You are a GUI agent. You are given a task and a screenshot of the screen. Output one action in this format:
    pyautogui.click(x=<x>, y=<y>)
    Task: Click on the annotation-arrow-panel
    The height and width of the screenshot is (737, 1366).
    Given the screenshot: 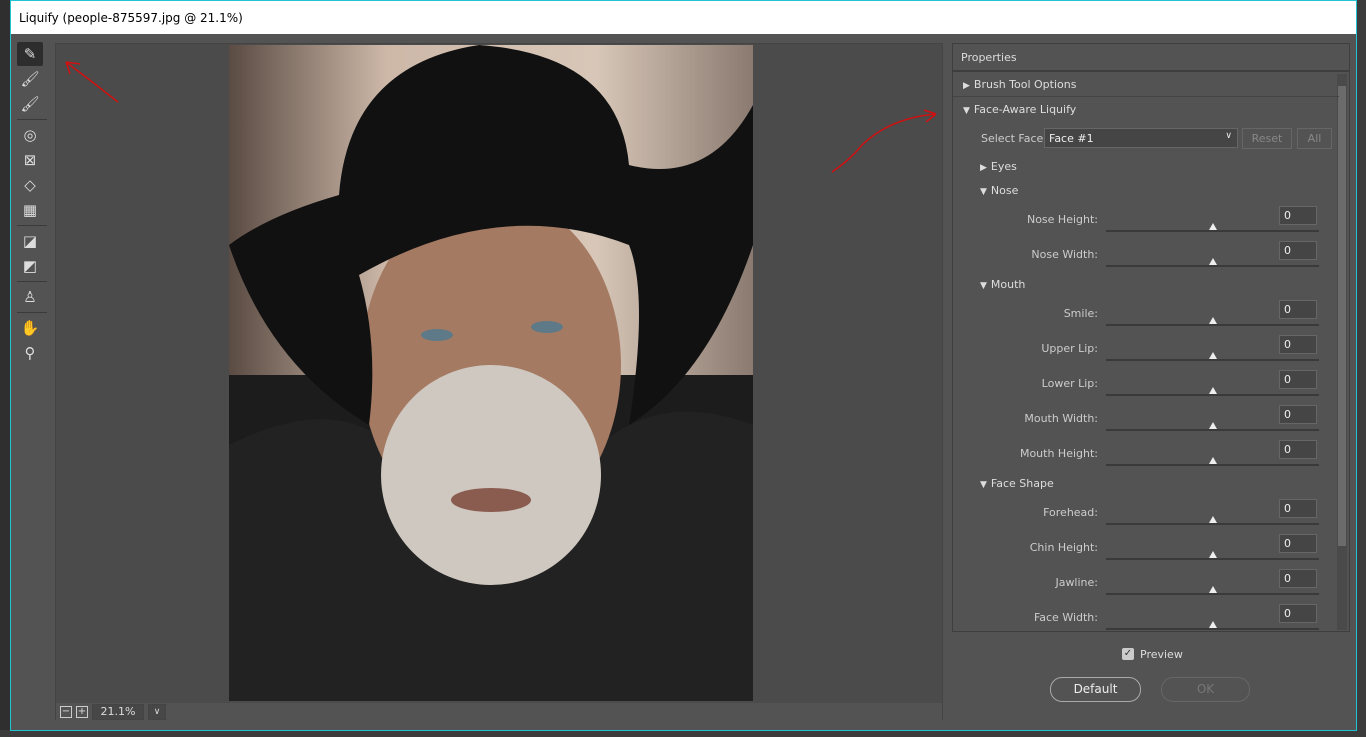 What is the action you would take?
    pyautogui.click(x=884, y=141)
    